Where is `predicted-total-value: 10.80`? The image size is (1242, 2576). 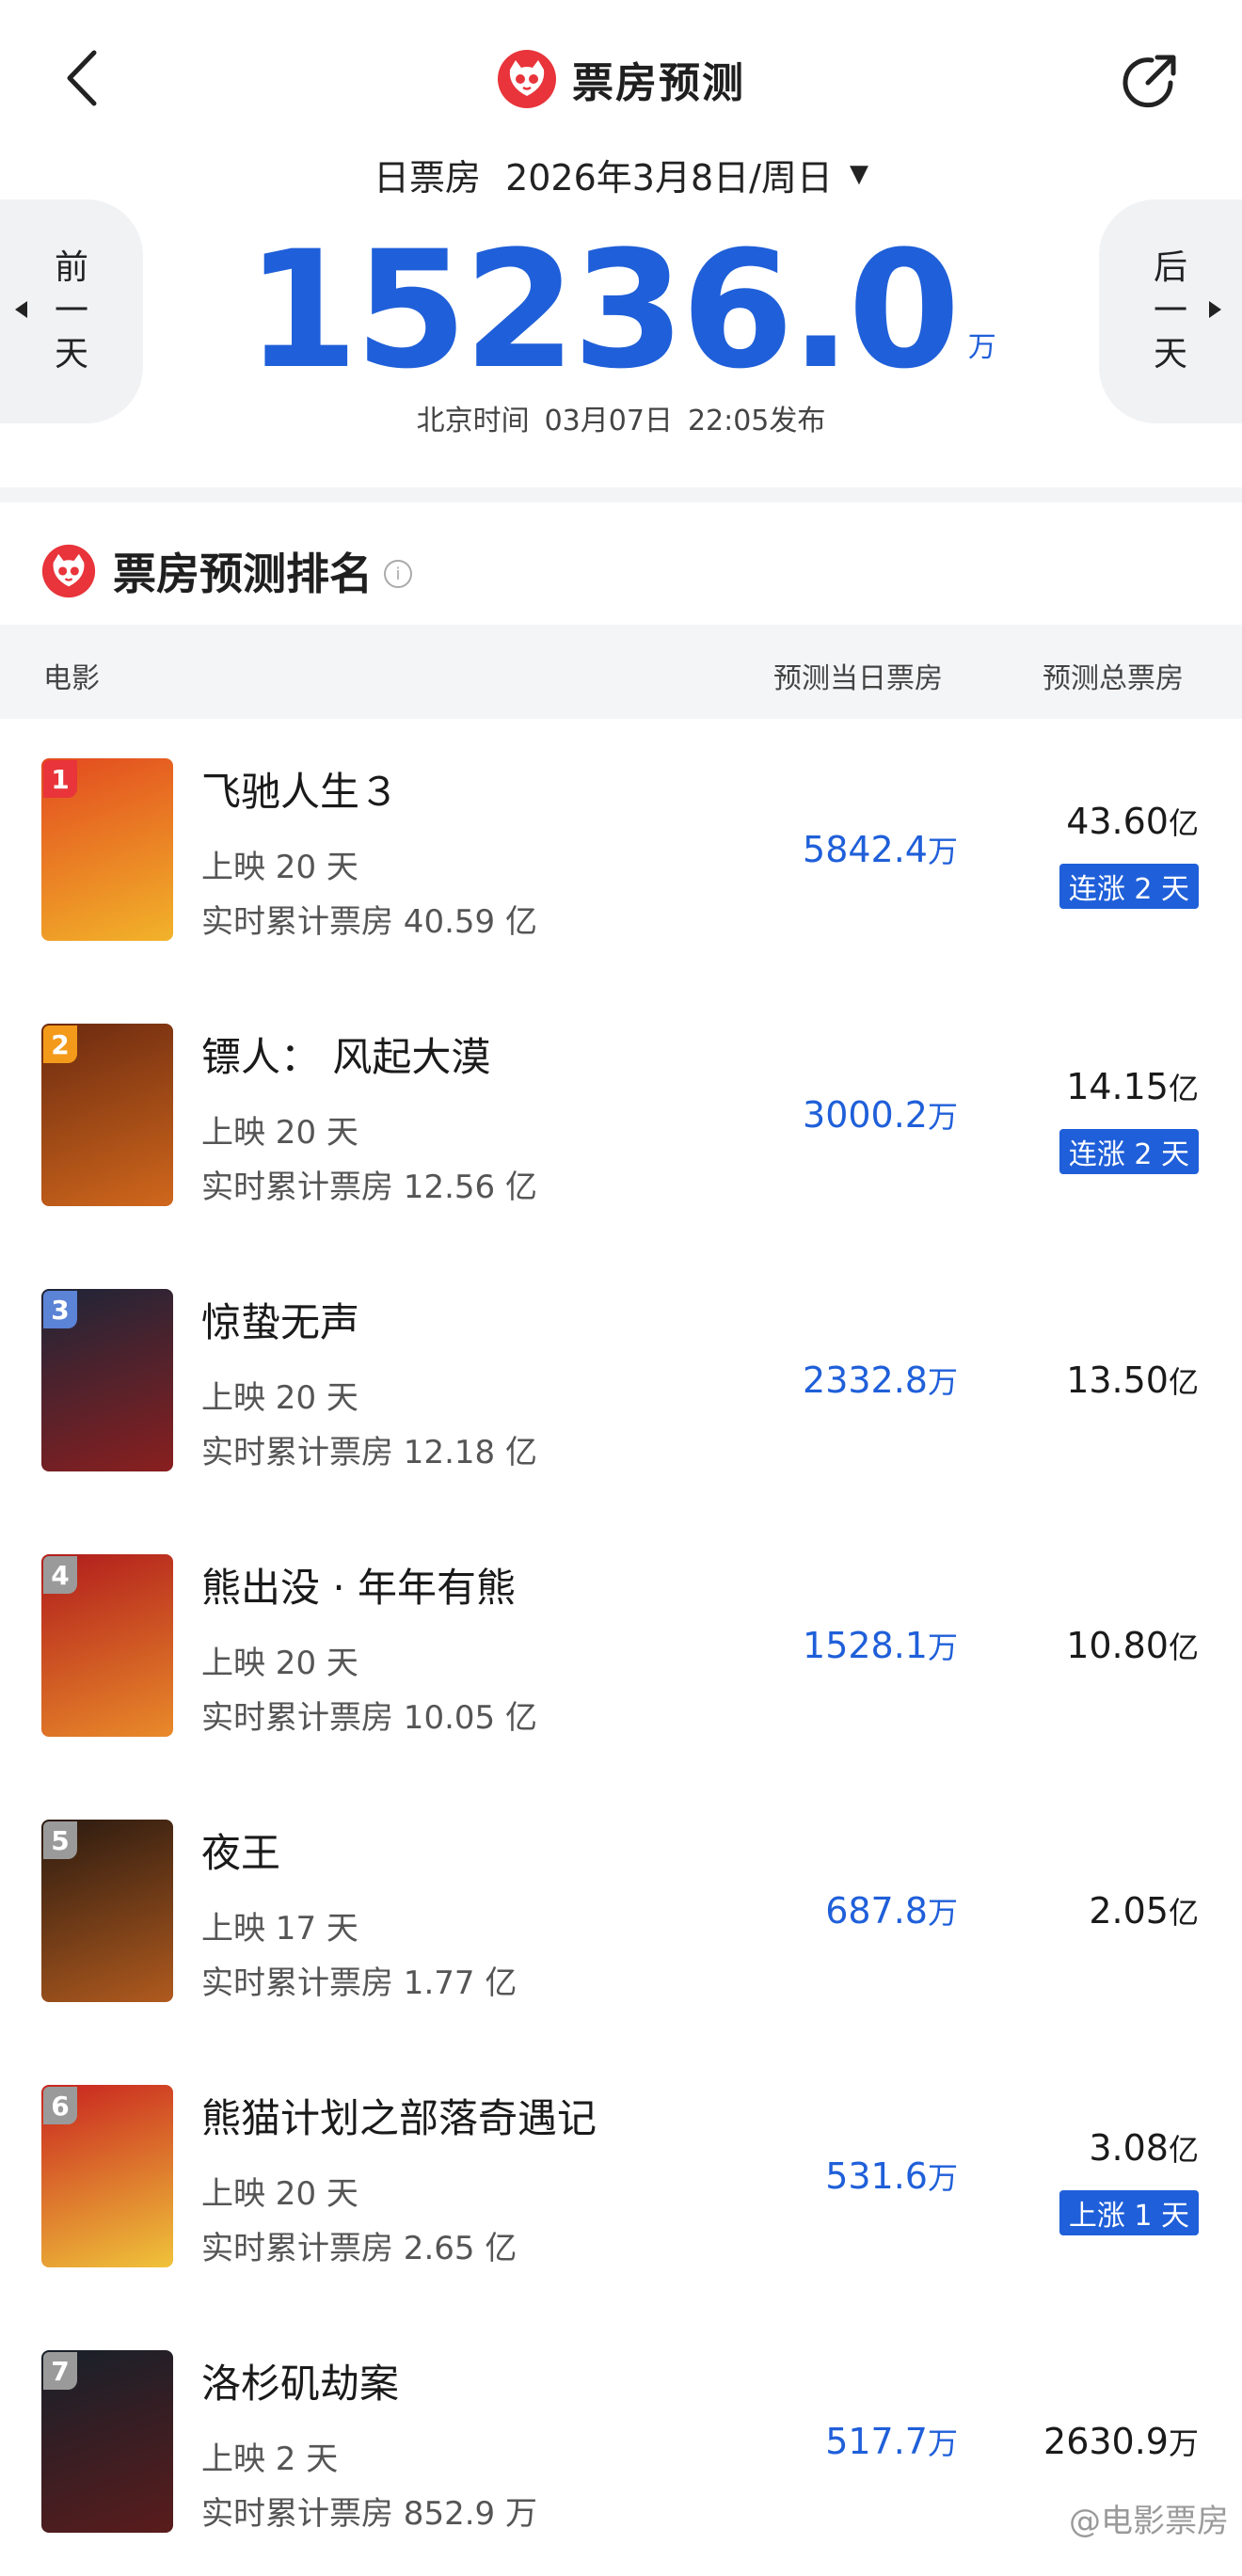 predicted-total-value: 10.80 is located at coordinates (1118, 1646).